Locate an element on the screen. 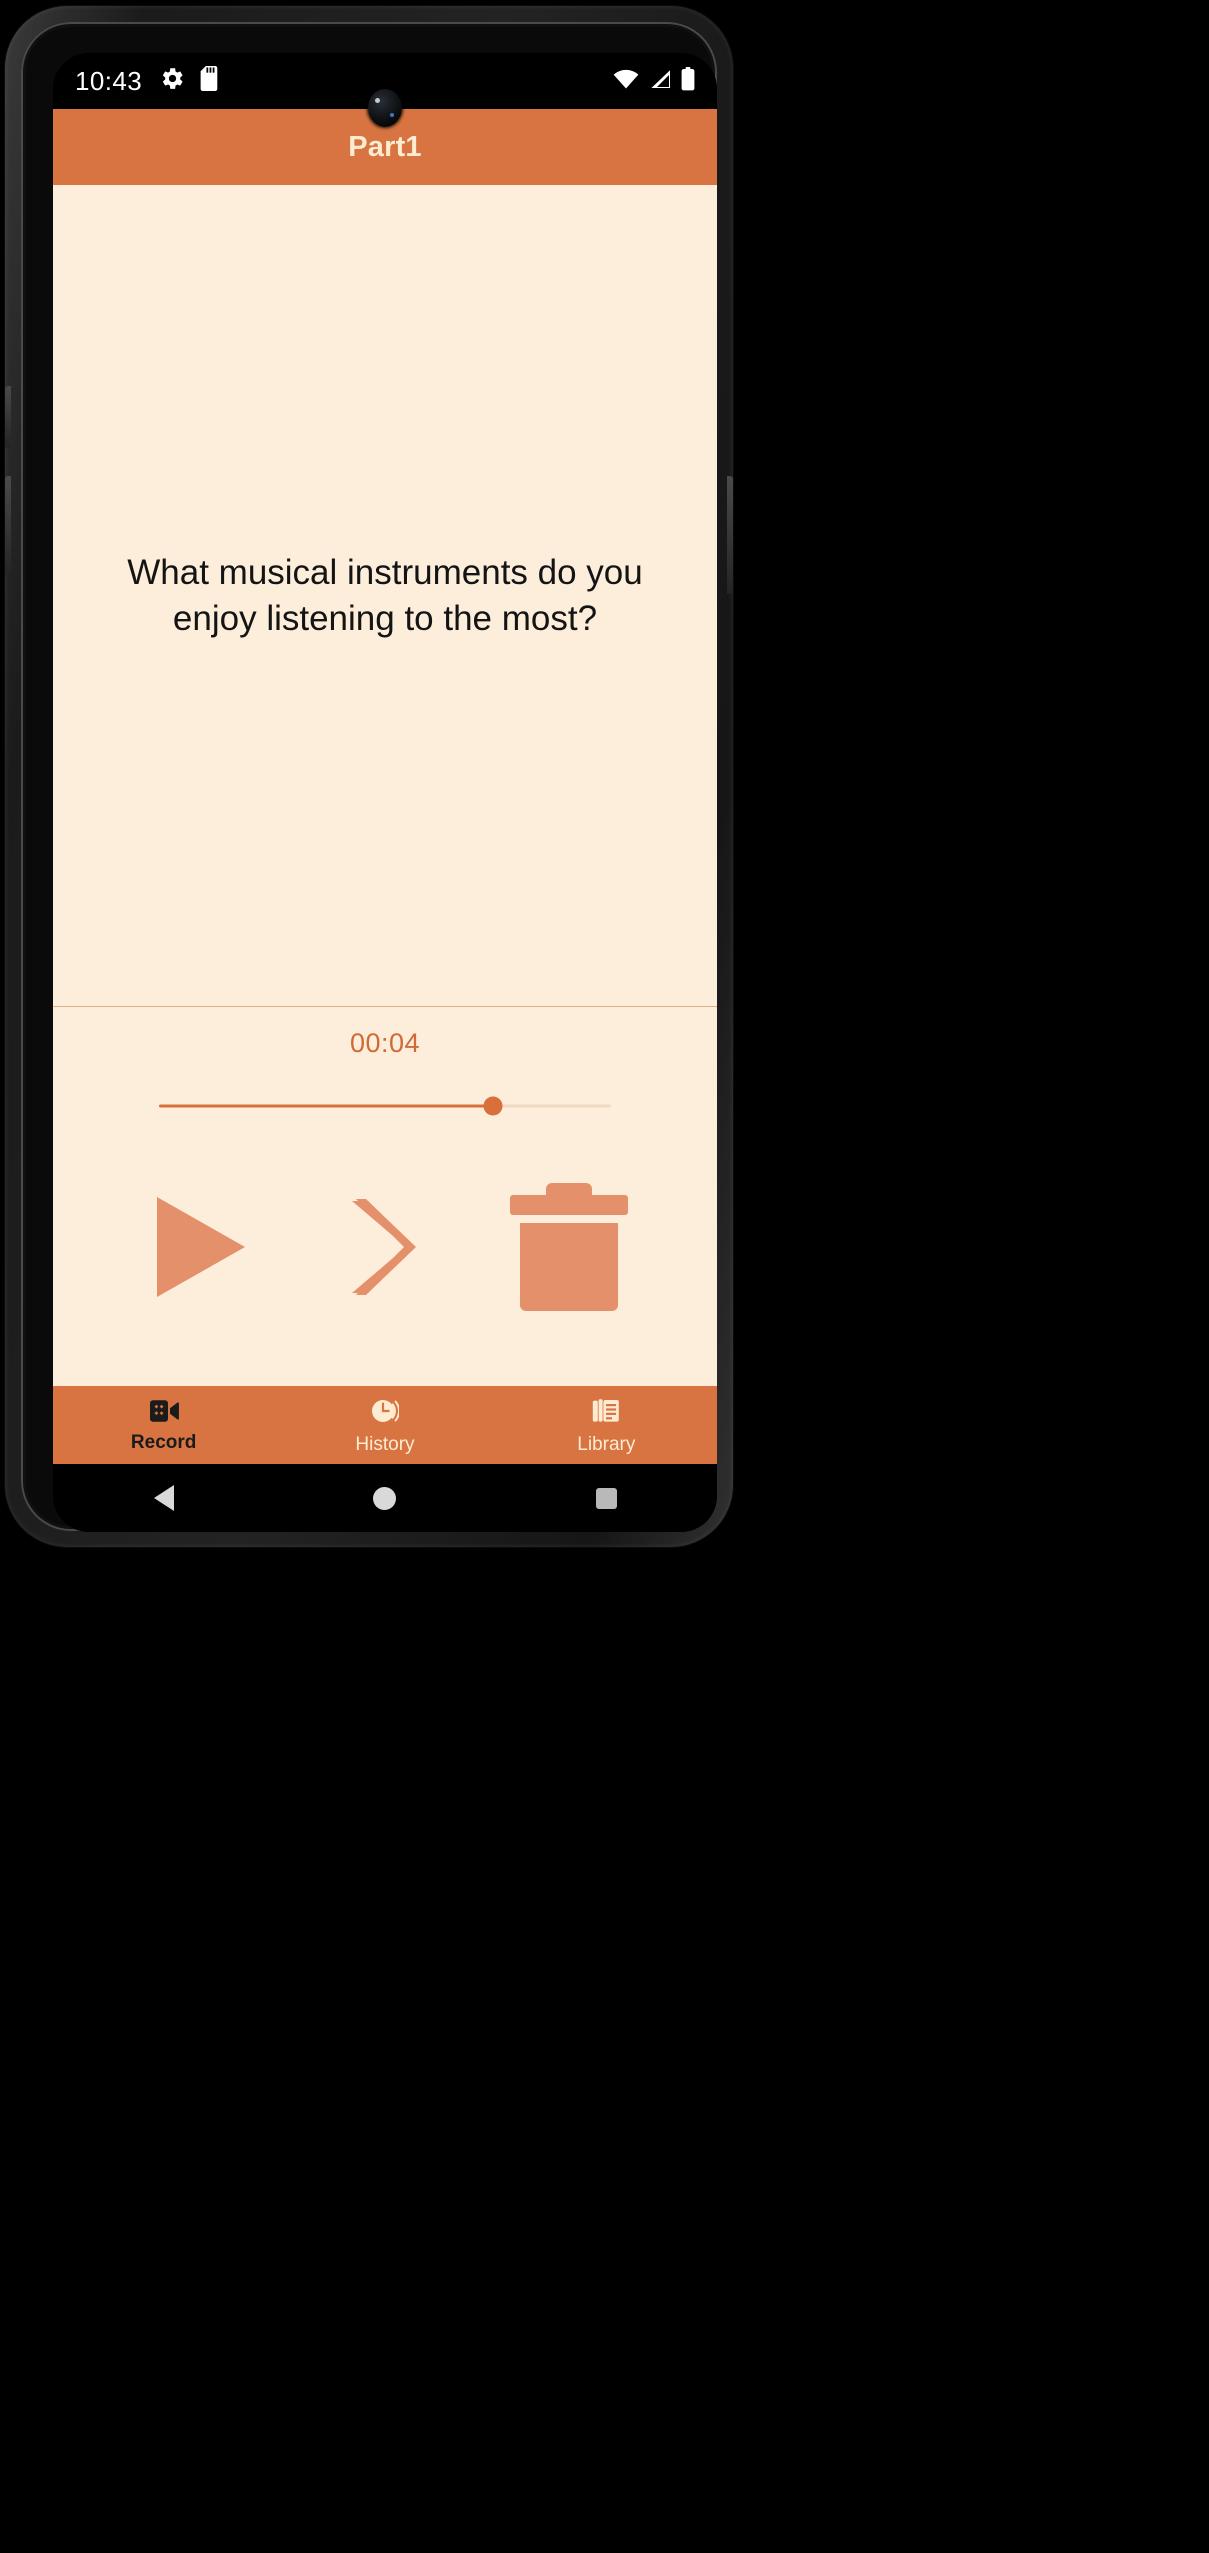  wifi-icon is located at coordinates (626, 81).